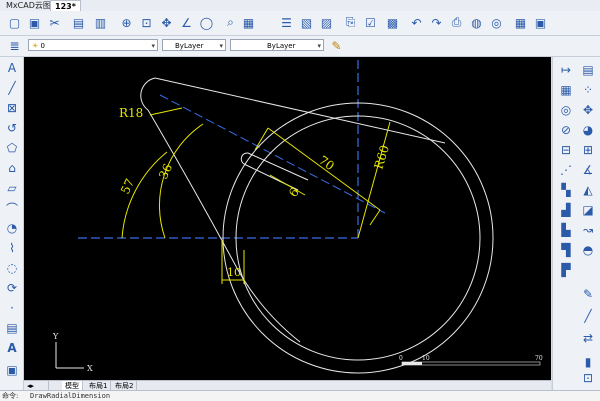 The image size is (600, 401). I want to click on open-icon: ▣, so click(34, 22).